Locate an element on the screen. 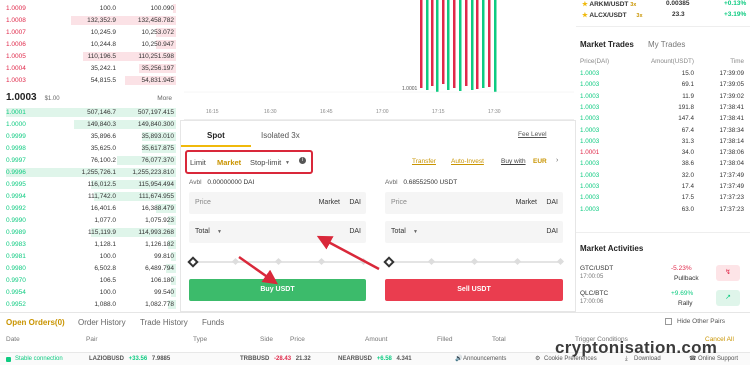  divider is located at coordinates (663, 26).